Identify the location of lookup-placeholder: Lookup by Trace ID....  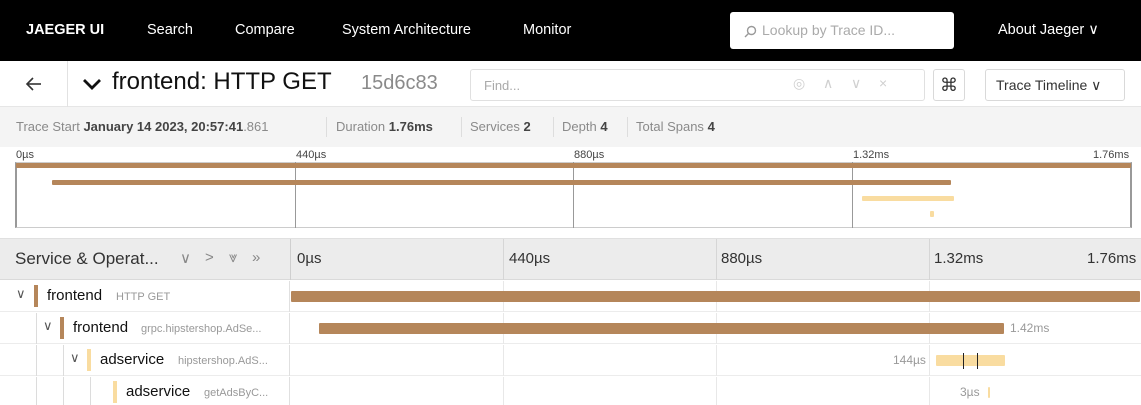
(829, 30).